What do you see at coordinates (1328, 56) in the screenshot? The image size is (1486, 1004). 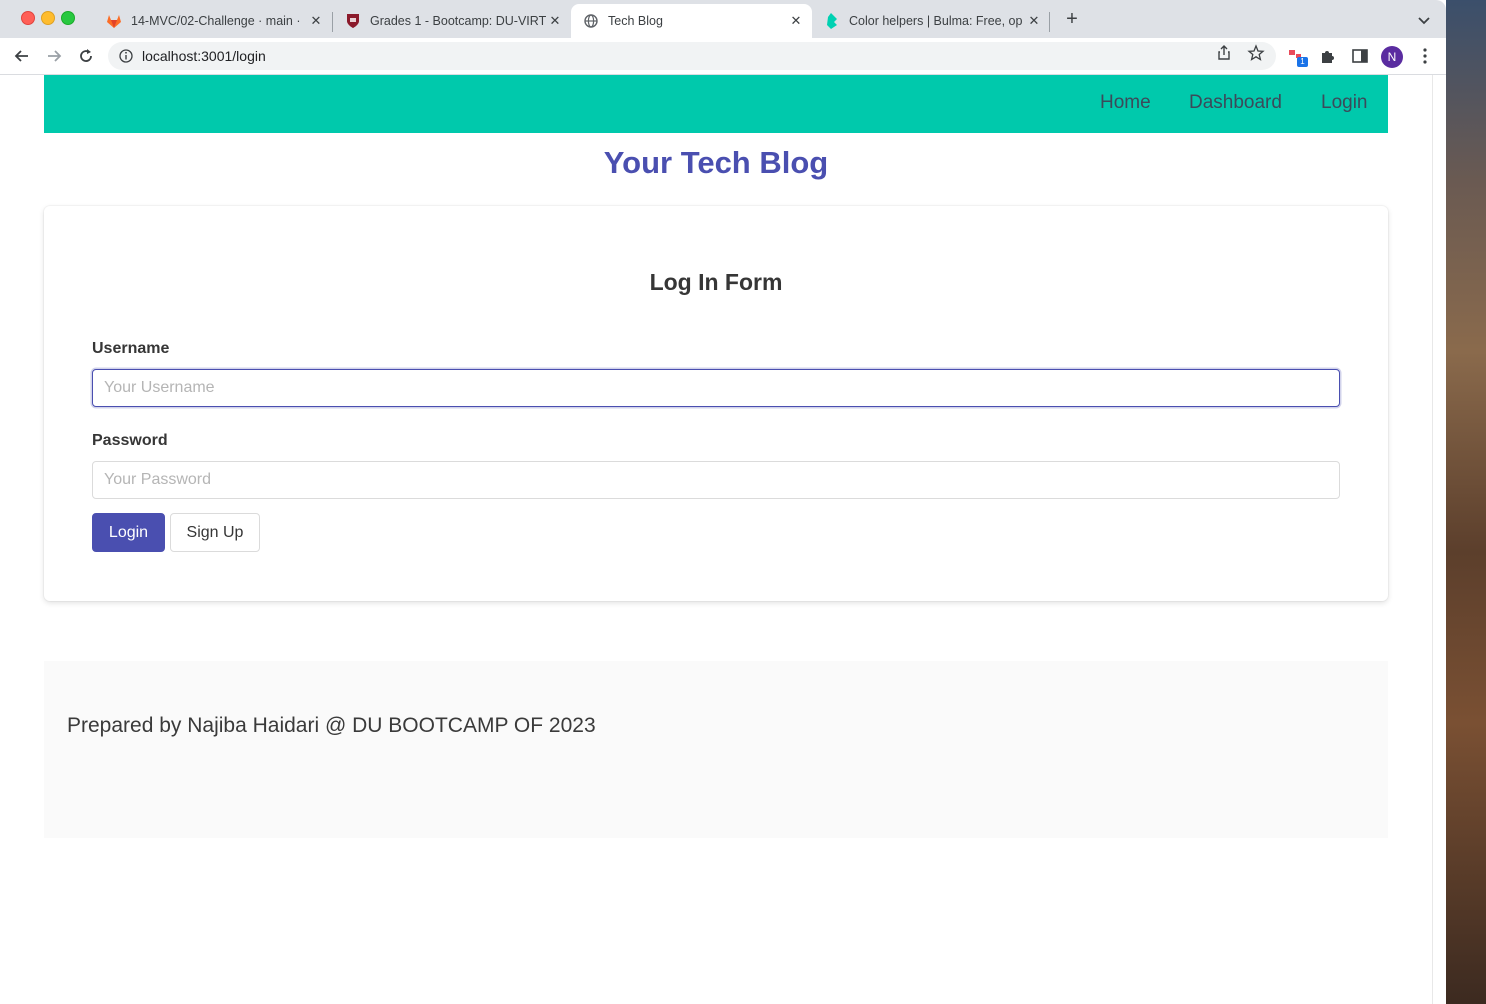 I see `puzzle-extensions-icon` at bounding box center [1328, 56].